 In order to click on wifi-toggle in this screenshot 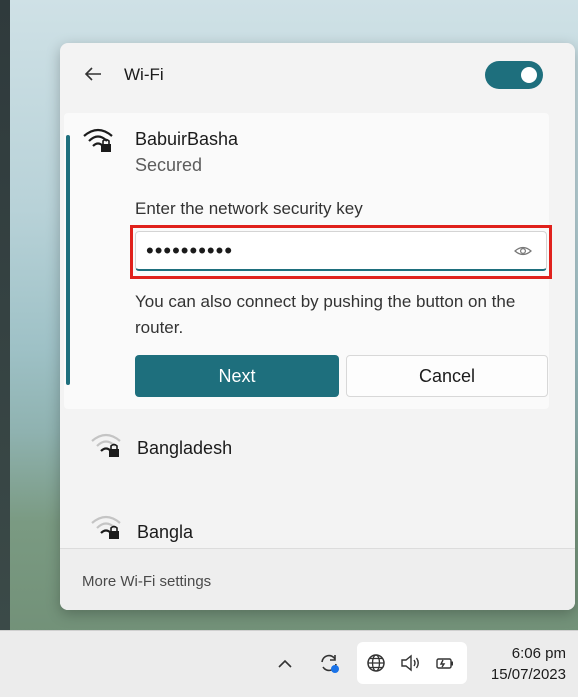, I will do `click(514, 75)`.